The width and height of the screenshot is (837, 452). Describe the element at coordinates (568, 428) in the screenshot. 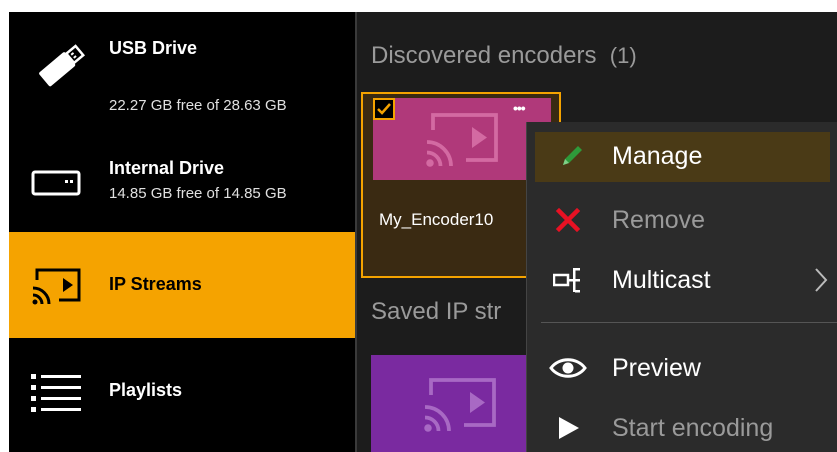

I see `play-icon` at that location.